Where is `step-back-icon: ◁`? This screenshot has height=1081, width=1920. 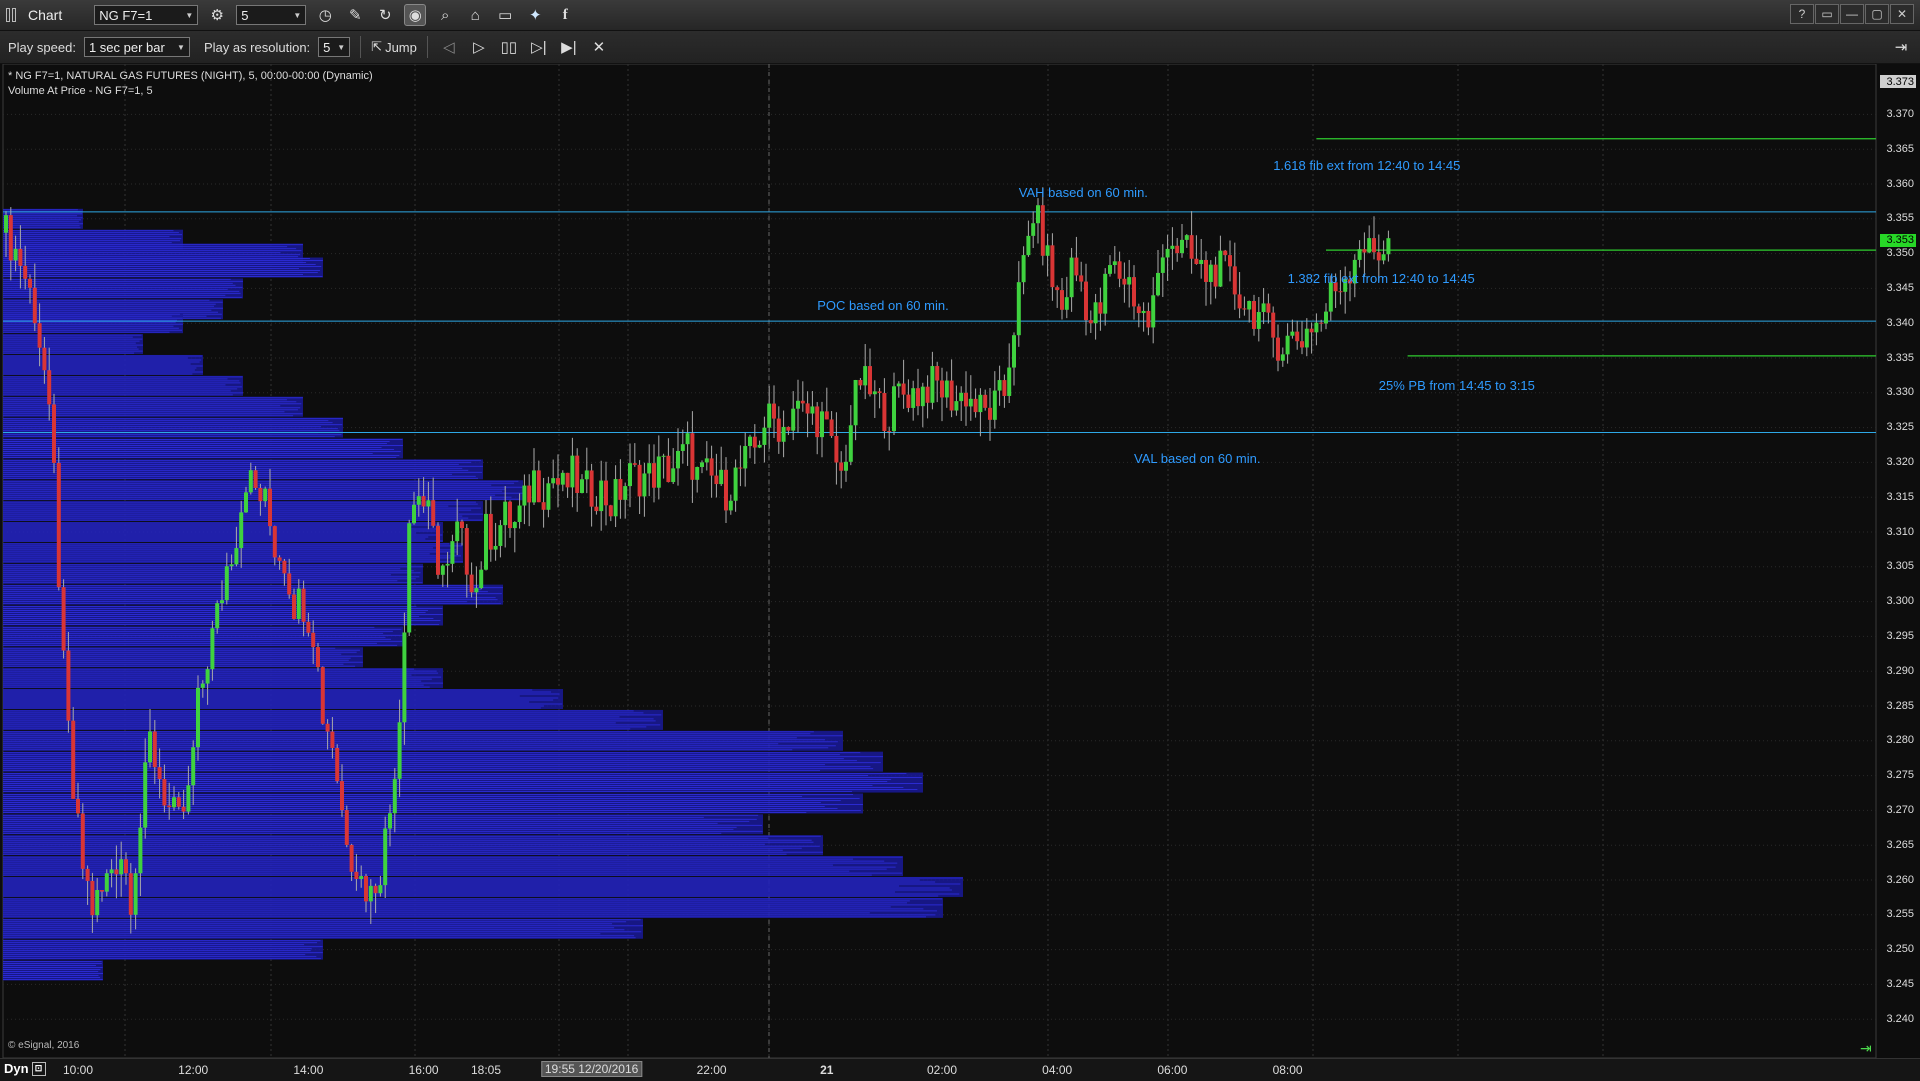 step-back-icon: ◁ is located at coordinates (449, 47).